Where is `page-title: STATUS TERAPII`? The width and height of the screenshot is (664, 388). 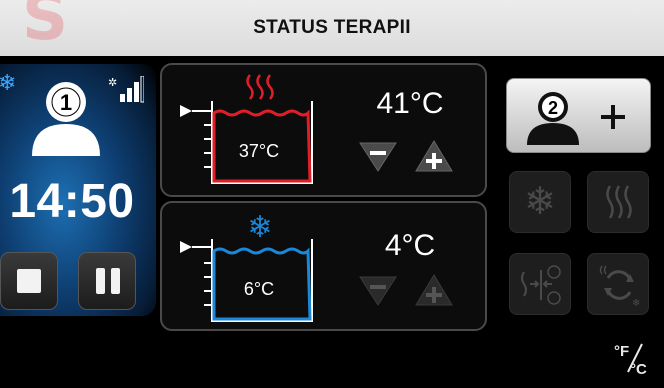 page-title: STATUS TERAPII is located at coordinates (332, 27).